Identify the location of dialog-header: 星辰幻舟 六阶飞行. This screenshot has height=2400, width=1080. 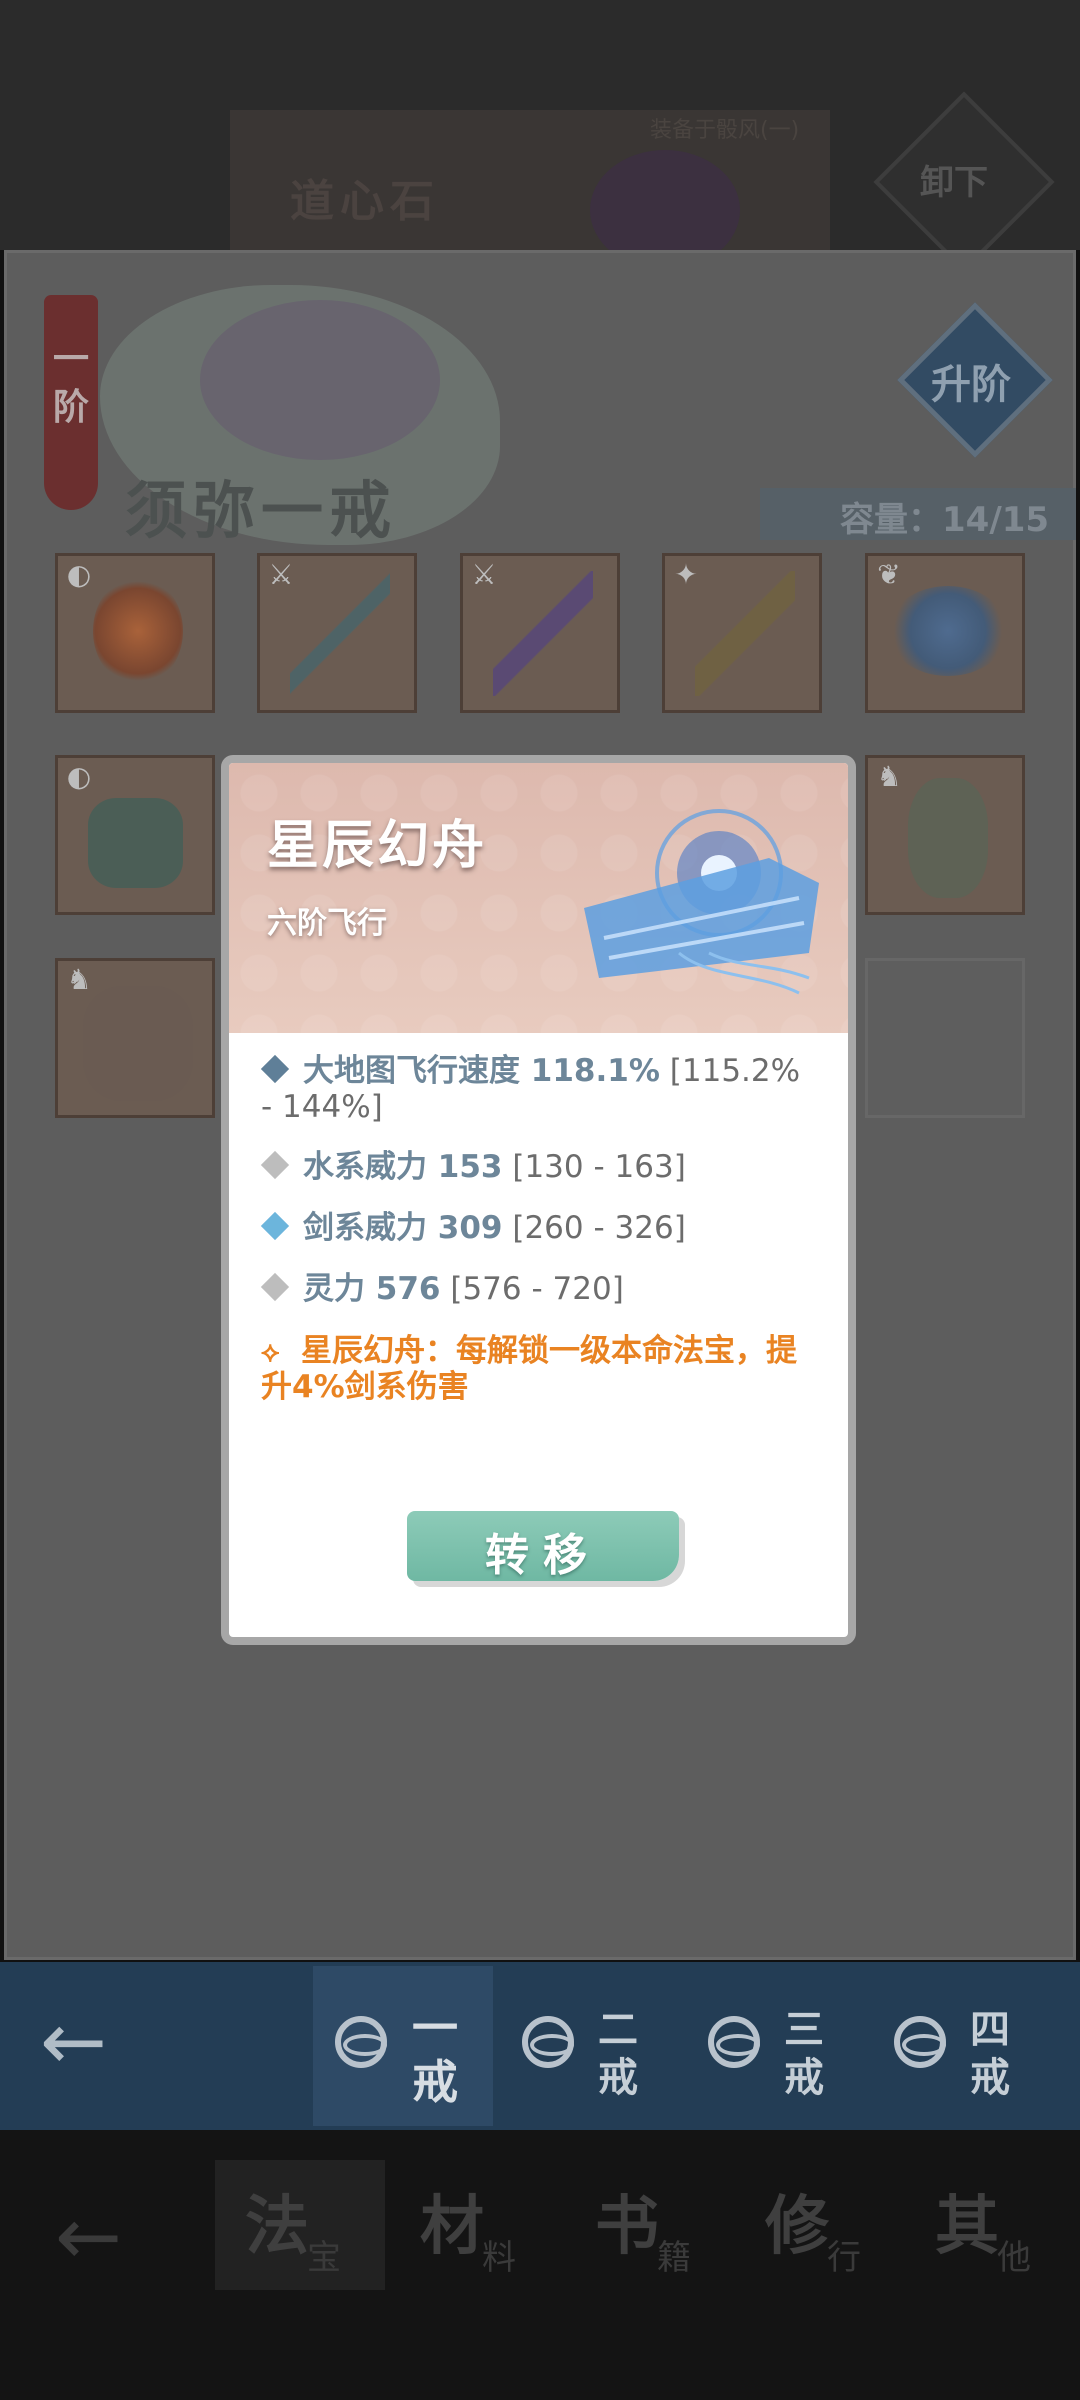
(538, 898).